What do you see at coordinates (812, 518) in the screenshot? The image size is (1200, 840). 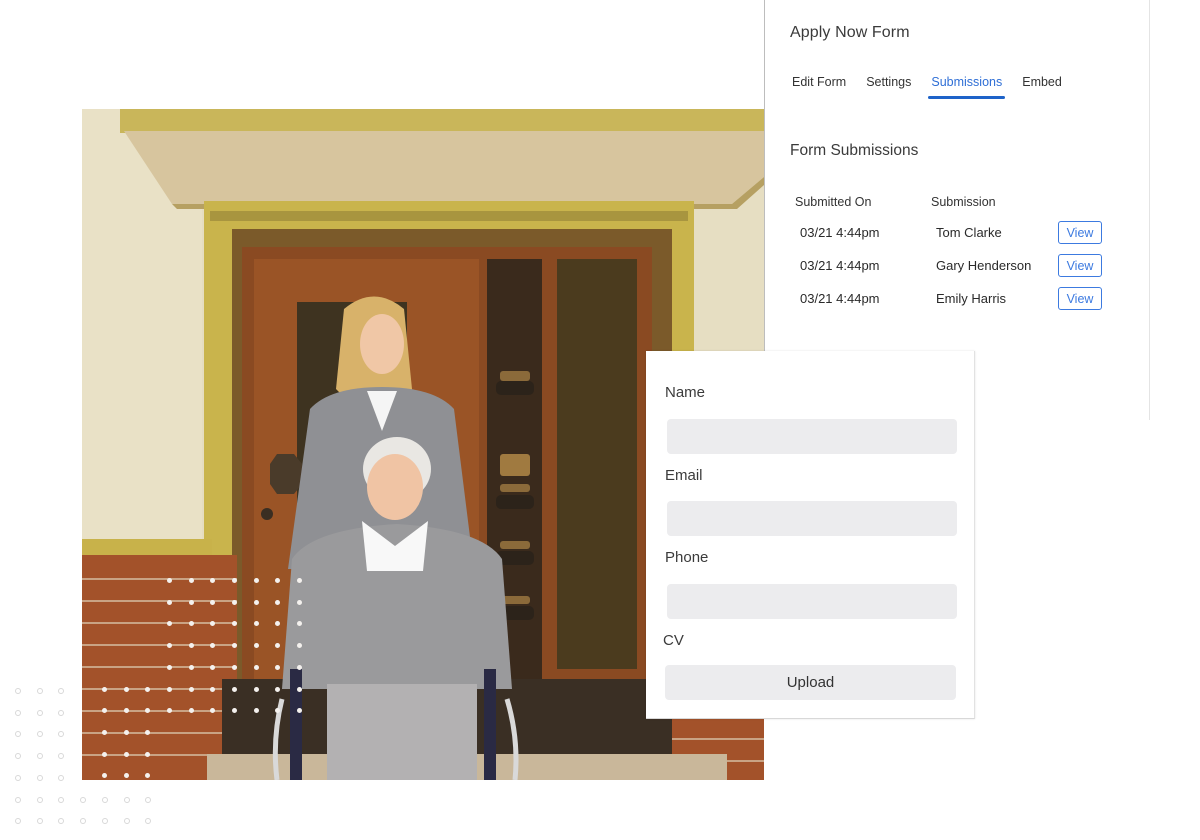 I see `email-input` at bounding box center [812, 518].